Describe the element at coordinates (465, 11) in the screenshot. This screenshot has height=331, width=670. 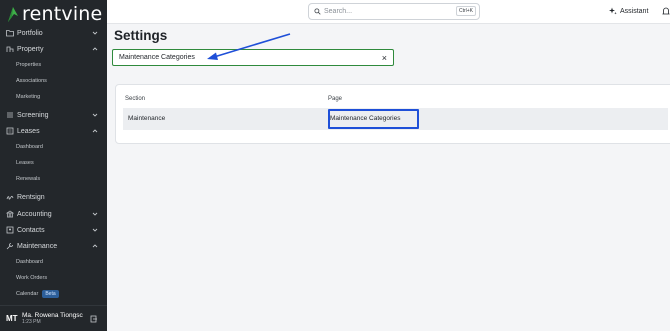
I see `search-shortcut-badge: Ctrl+K` at that location.